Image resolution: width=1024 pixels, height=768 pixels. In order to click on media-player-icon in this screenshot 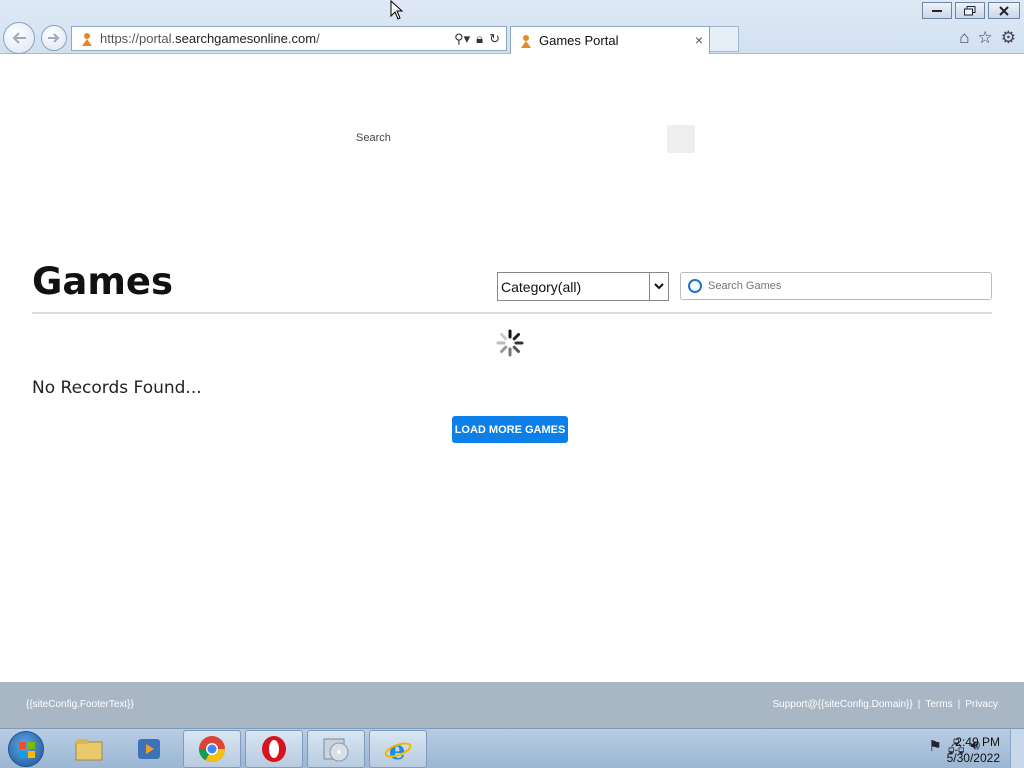, I will do `click(149, 749)`.